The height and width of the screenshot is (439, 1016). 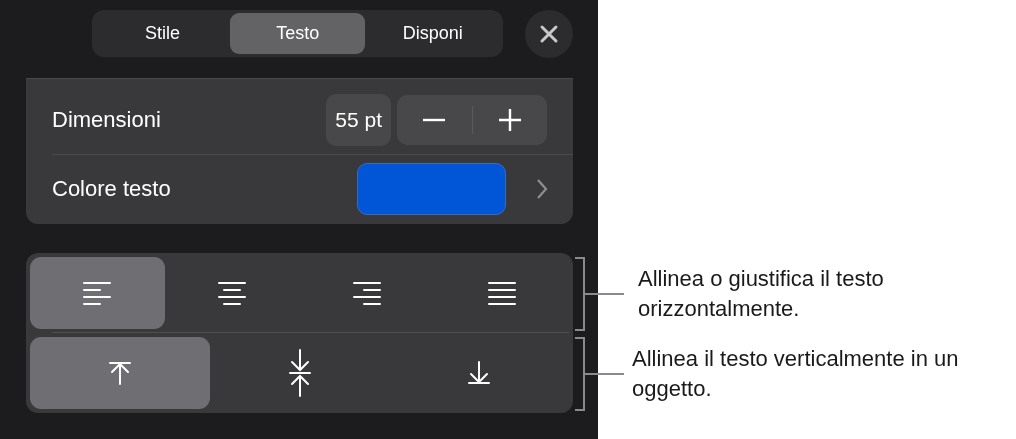 I want to click on align-top-icon, so click(x=119, y=373).